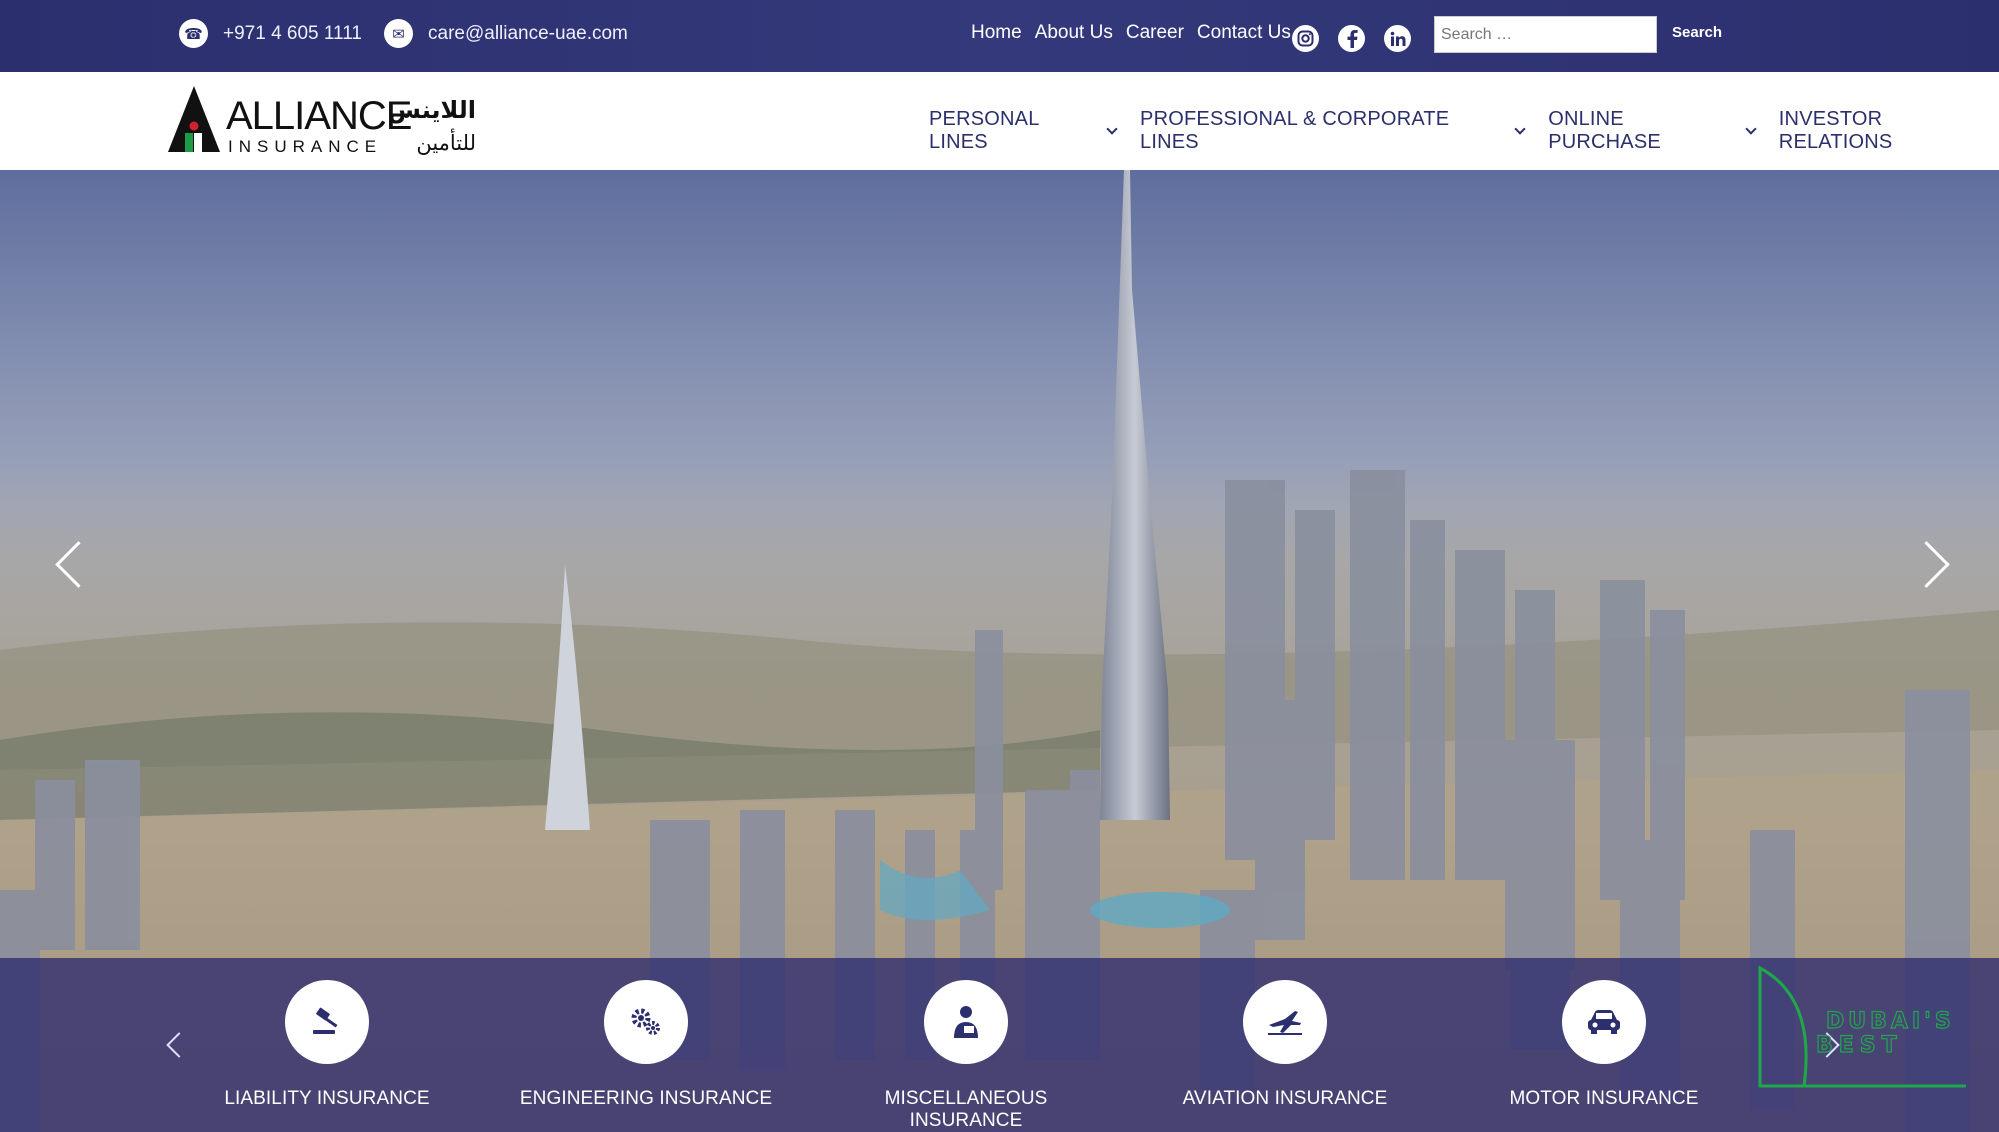  What do you see at coordinates (193, 33) in the screenshot?
I see `phone-icon: ☎` at bounding box center [193, 33].